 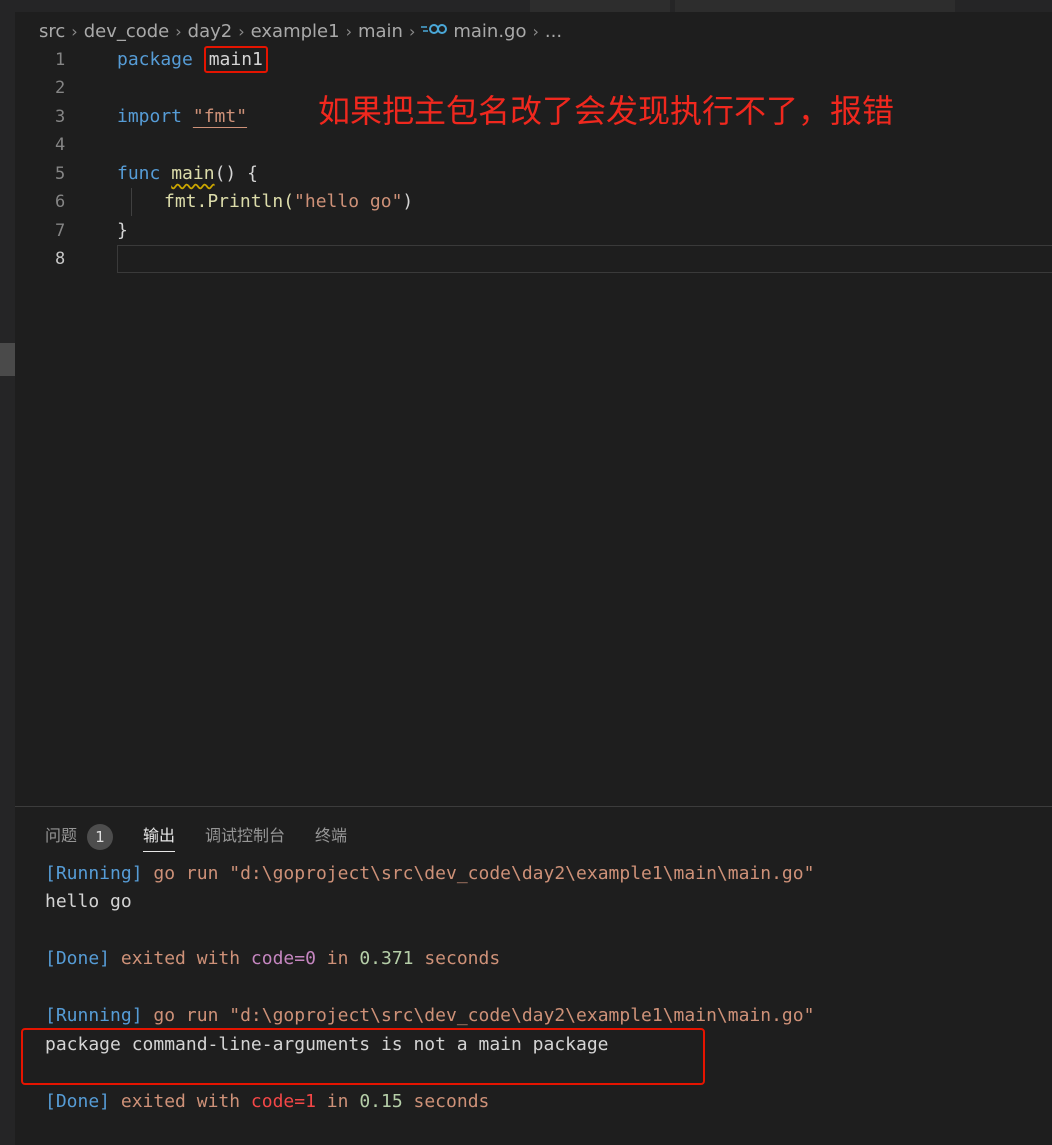 I want to click on line-number: 5, so click(x=60, y=174).